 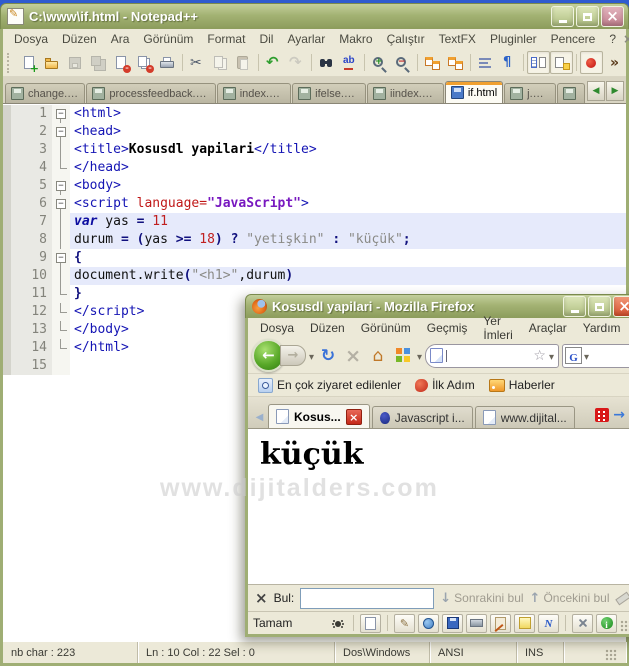 What do you see at coordinates (539, 356) in the screenshot?
I see `bookmark-star-icon` at bounding box center [539, 356].